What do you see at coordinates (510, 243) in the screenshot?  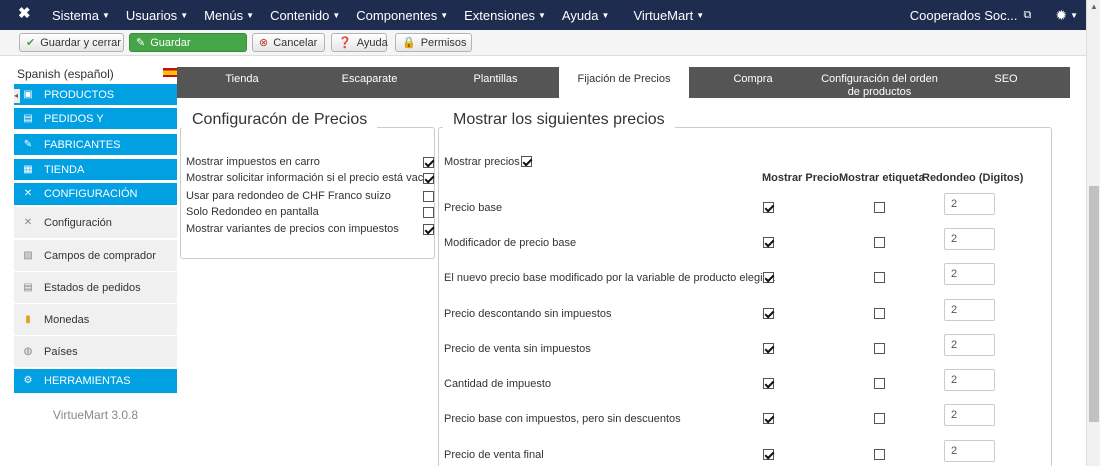 I see `price-row-label: Modificador de precio base` at bounding box center [510, 243].